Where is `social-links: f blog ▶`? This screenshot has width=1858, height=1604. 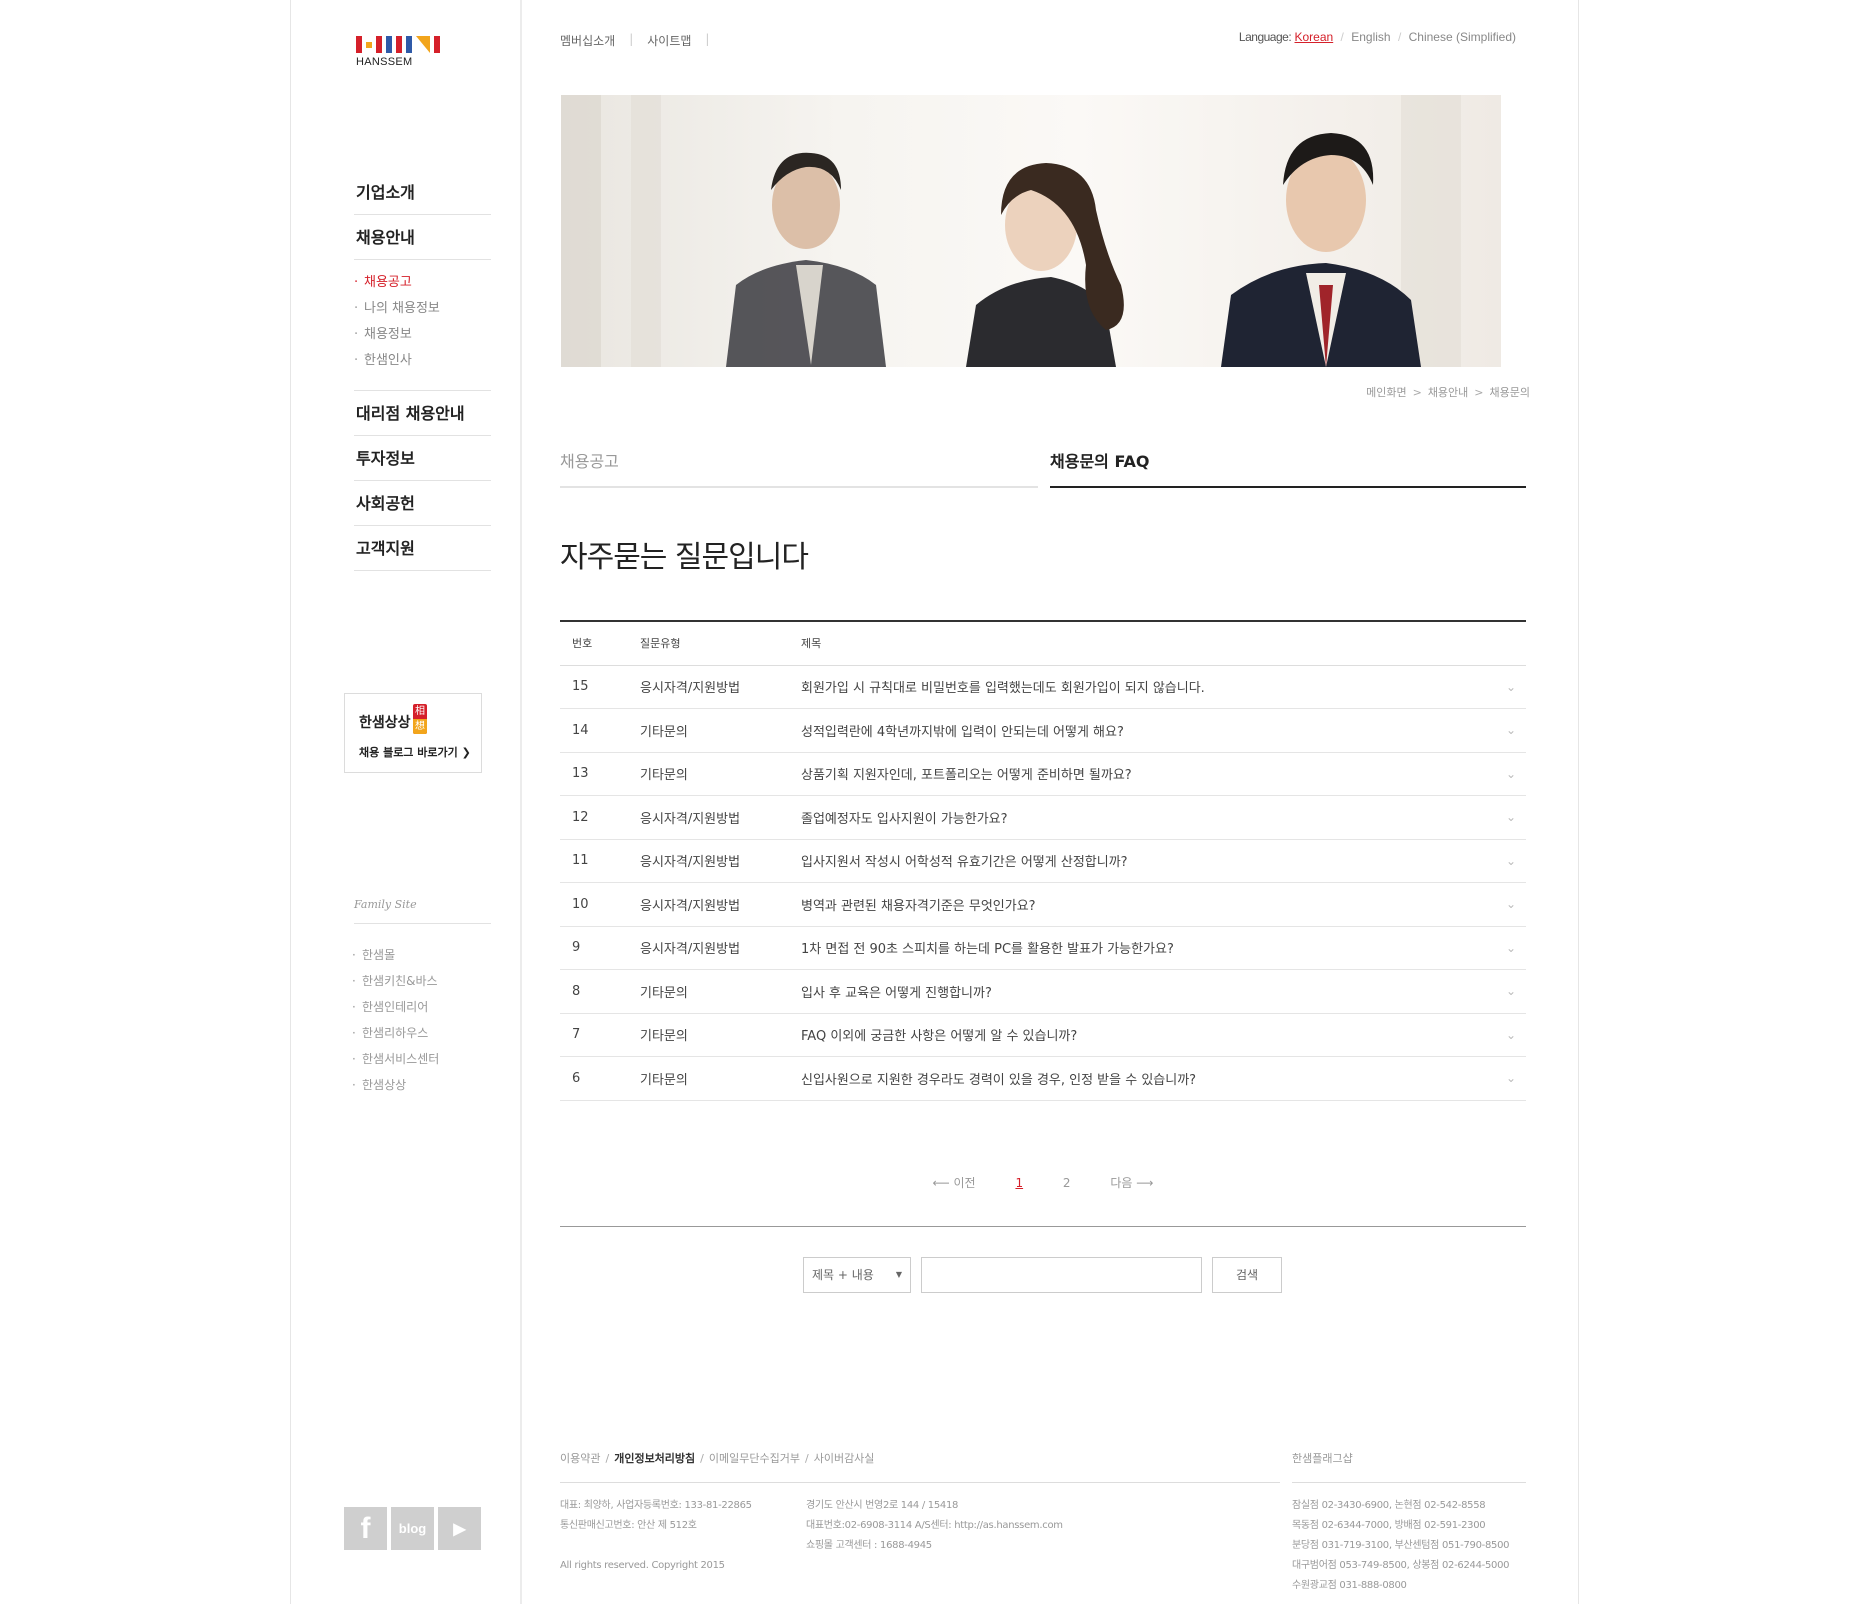 social-links: f blog ▶ is located at coordinates (412, 1528).